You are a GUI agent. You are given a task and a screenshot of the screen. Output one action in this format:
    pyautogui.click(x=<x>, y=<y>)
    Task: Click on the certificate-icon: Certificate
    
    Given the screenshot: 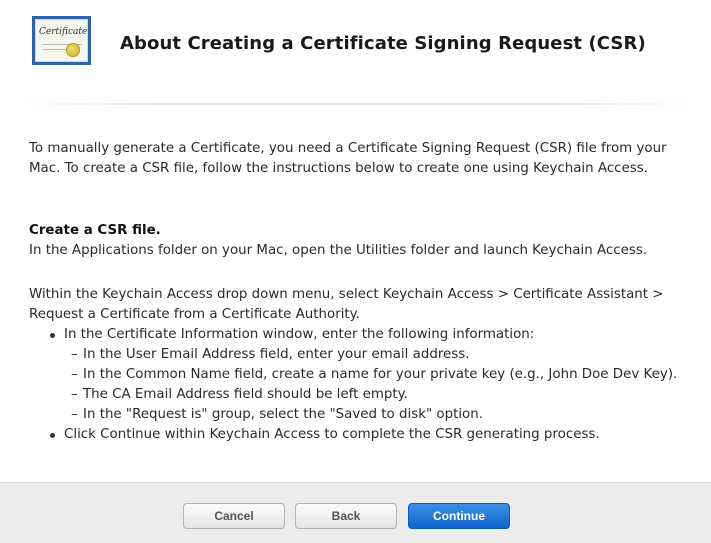 What is the action you would take?
    pyautogui.click(x=61, y=40)
    